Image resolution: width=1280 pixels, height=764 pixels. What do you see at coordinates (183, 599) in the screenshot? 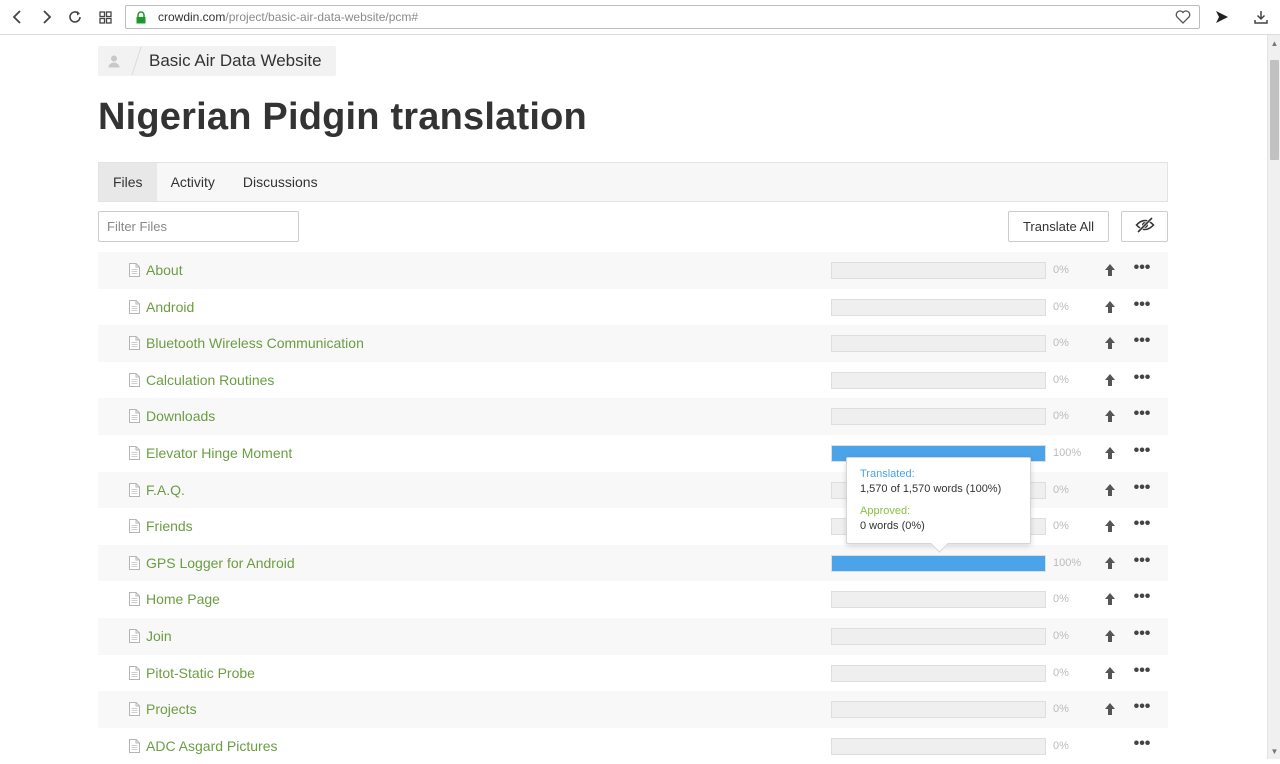
I see `file-name-link: Home Page` at bounding box center [183, 599].